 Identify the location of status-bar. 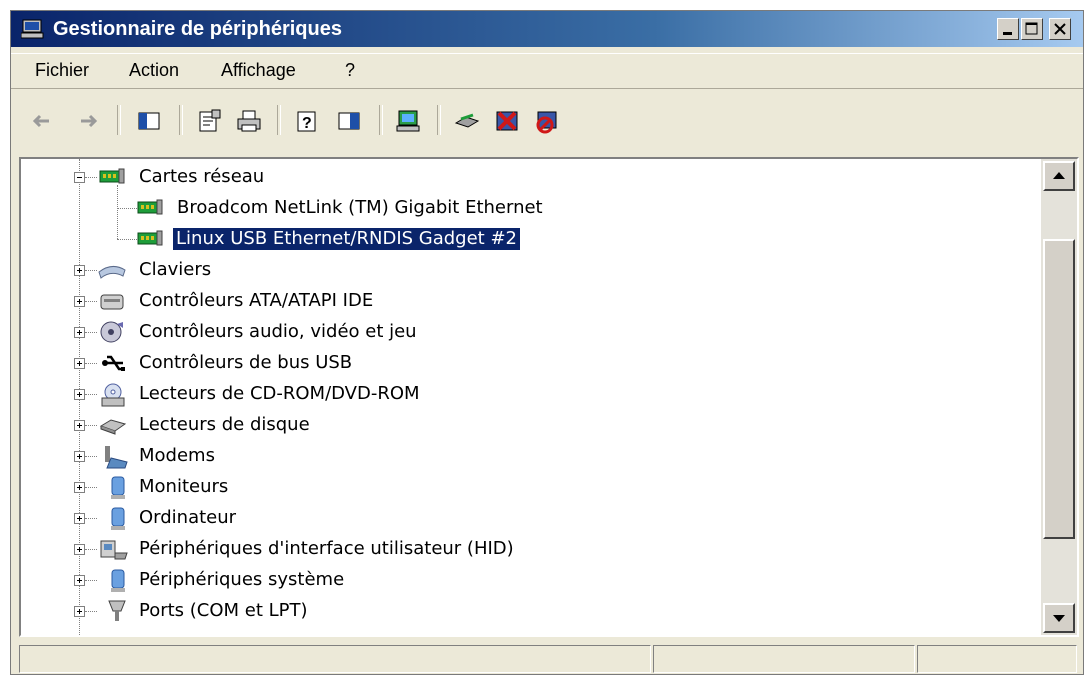
(547, 658).